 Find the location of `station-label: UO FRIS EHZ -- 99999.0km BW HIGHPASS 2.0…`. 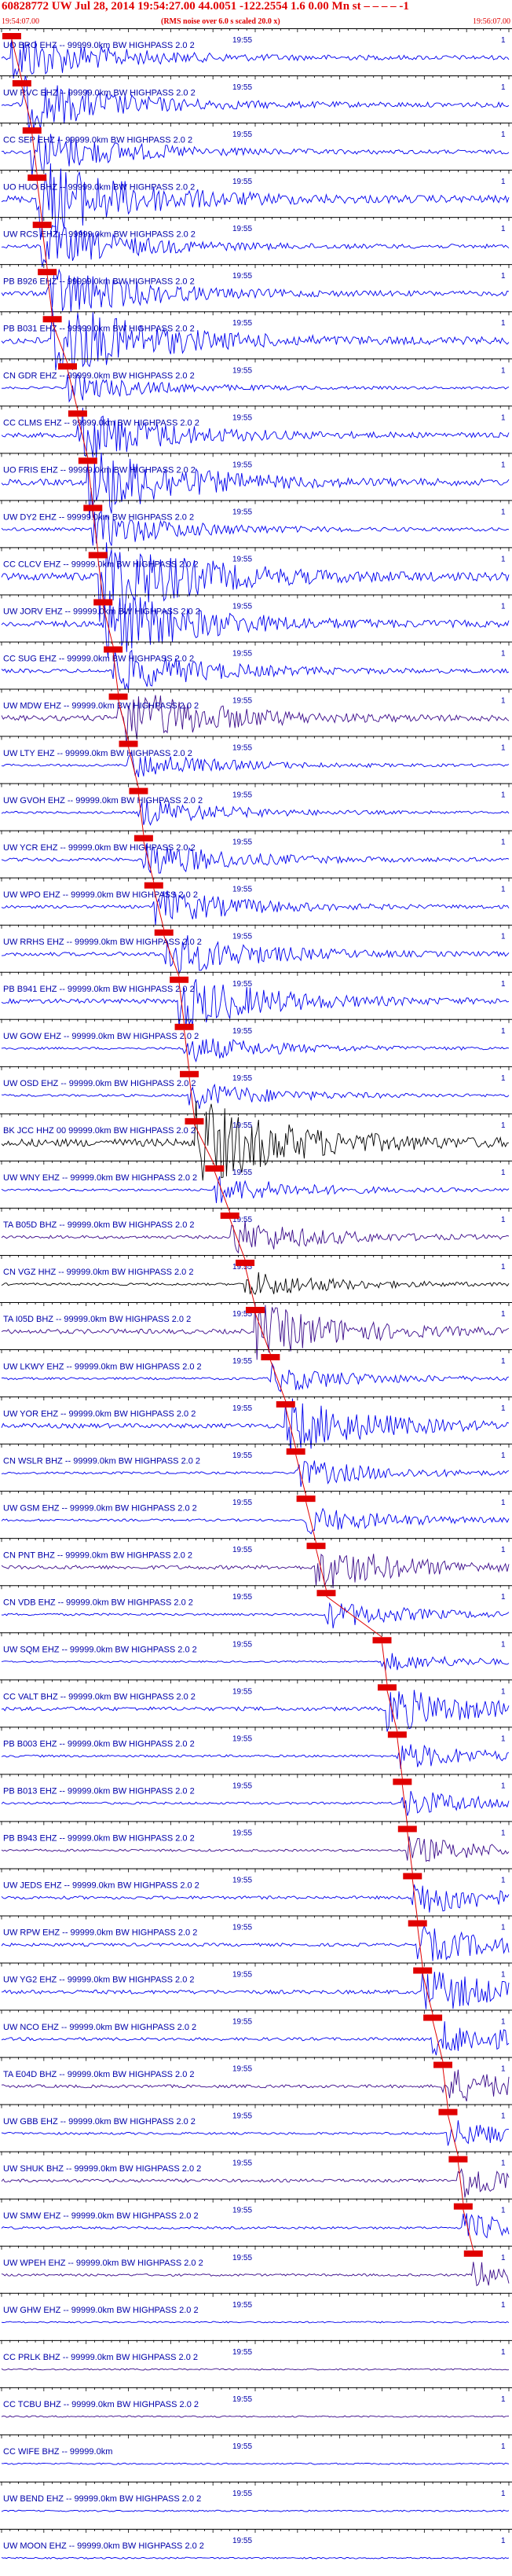

station-label: UO FRIS EHZ -- 99999.0km BW HIGHPASS 2.0… is located at coordinates (99, 470).